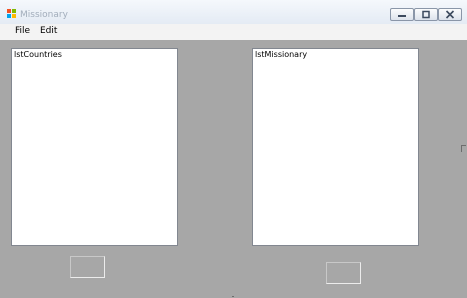 This screenshot has height=298, width=467. I want to click on menu-bar: File Edit, so click(233, 32).